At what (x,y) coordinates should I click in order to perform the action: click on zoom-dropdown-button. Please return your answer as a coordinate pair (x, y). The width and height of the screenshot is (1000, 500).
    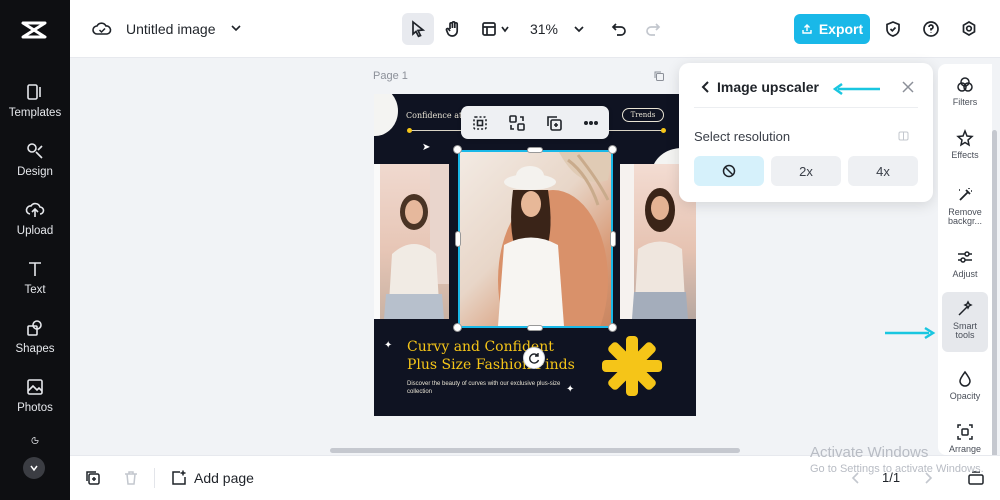
    Looking at the image, I should click on (579, 29).